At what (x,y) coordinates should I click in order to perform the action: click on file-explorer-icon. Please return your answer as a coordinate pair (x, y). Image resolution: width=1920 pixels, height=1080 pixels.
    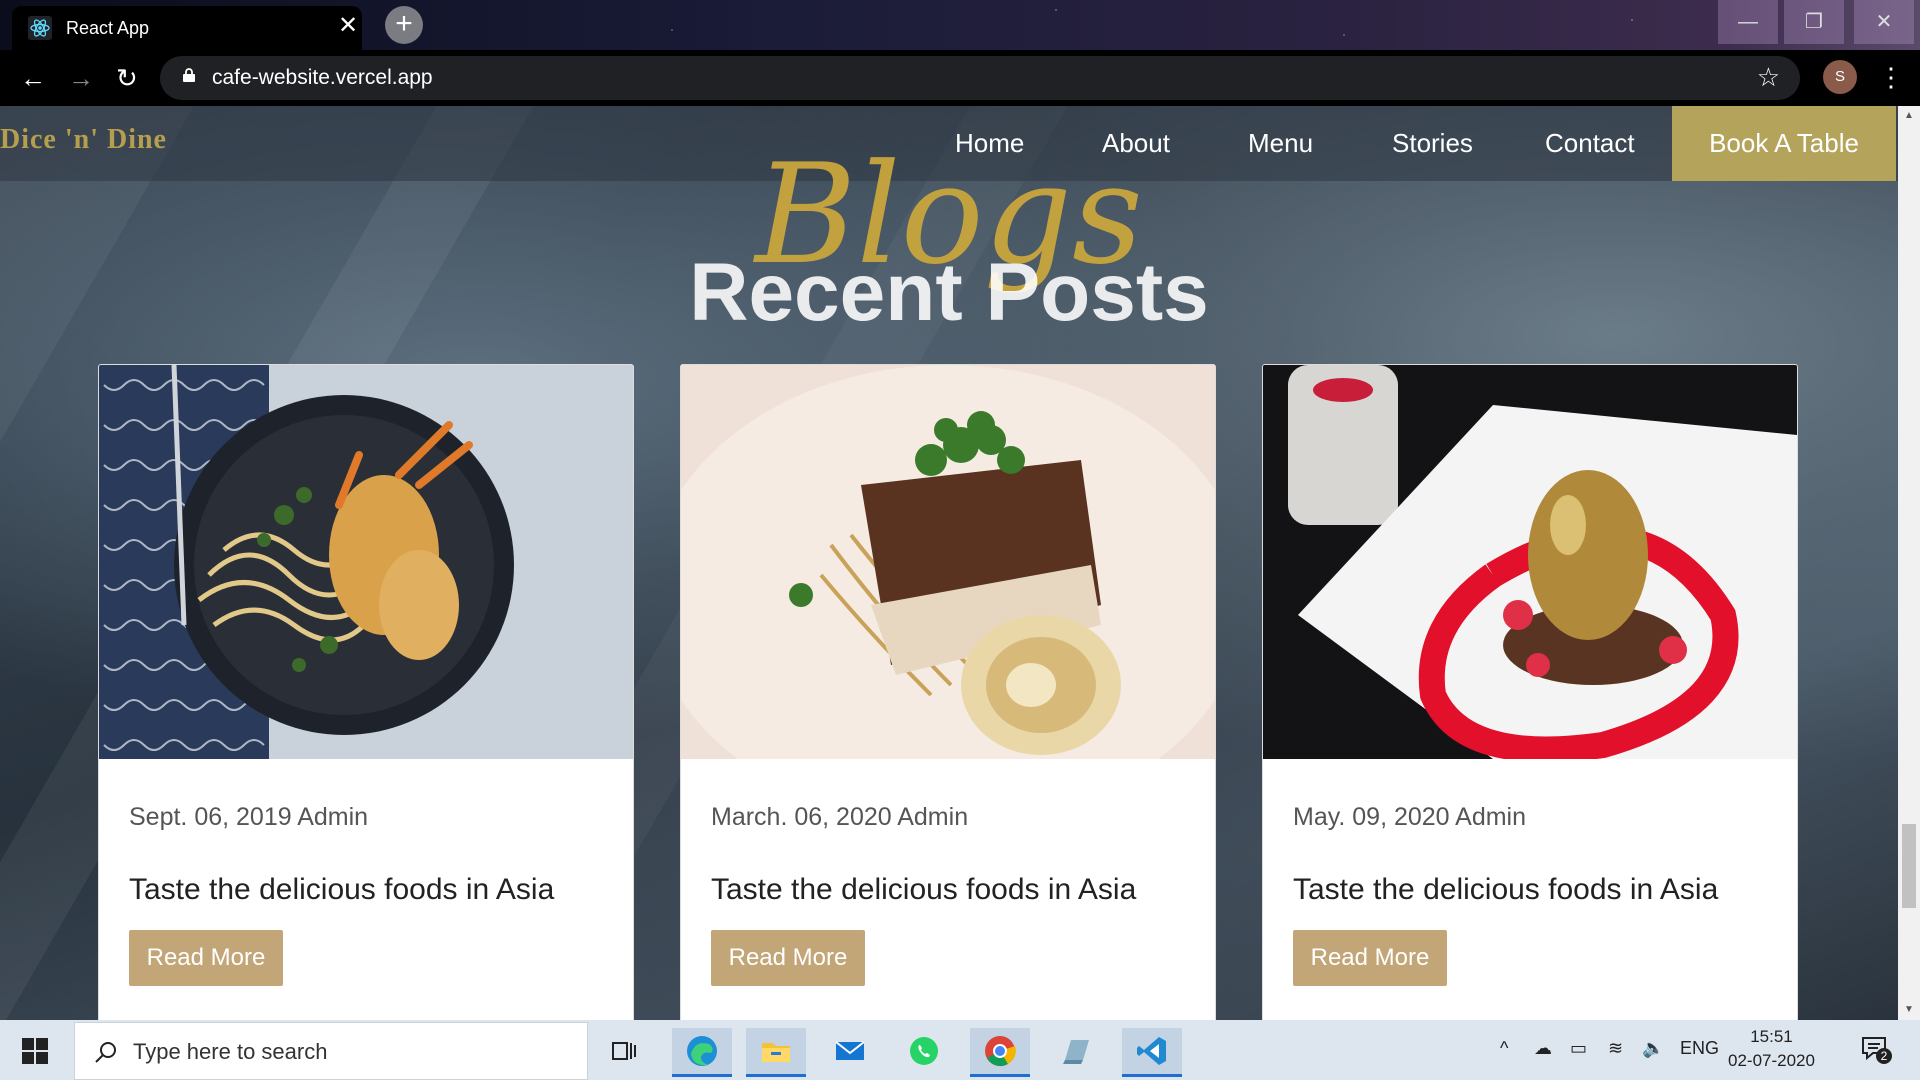
    Looking at the image, I should click on (776, 1052).